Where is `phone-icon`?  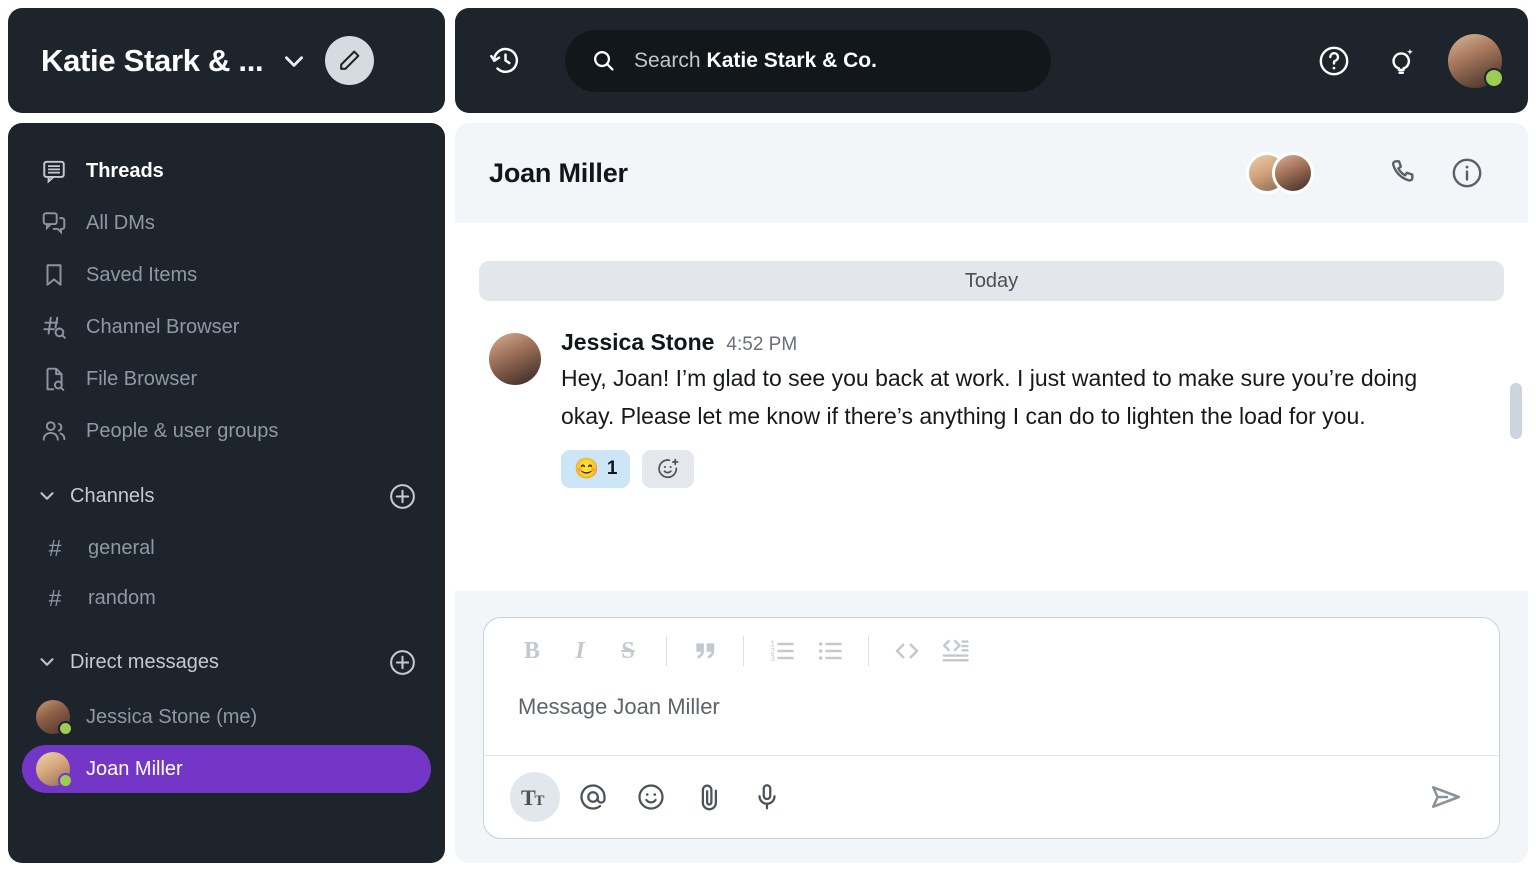 phone-icon is located at coordinates (1403, 173).